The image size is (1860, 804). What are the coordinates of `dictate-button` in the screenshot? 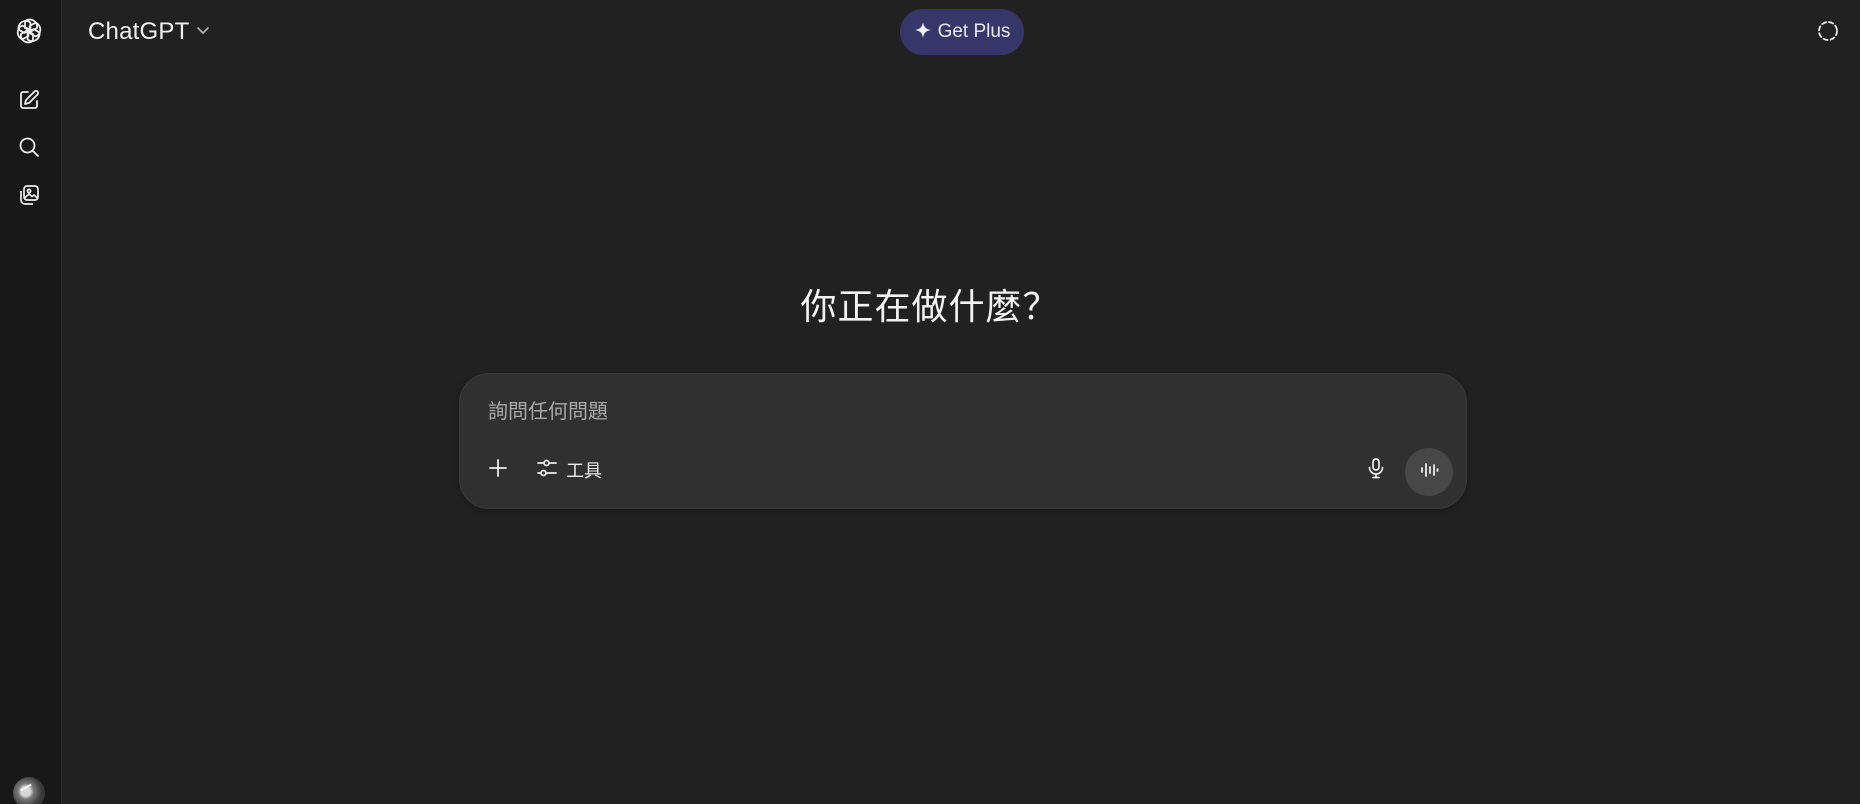 It's located at (1376, 470).